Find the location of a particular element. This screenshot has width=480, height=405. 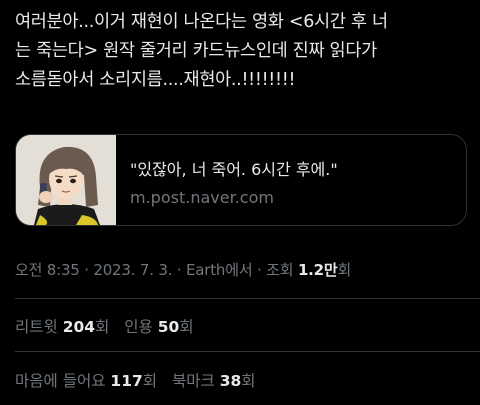

quotes-count: 50 is located at coordinates (168, 327).